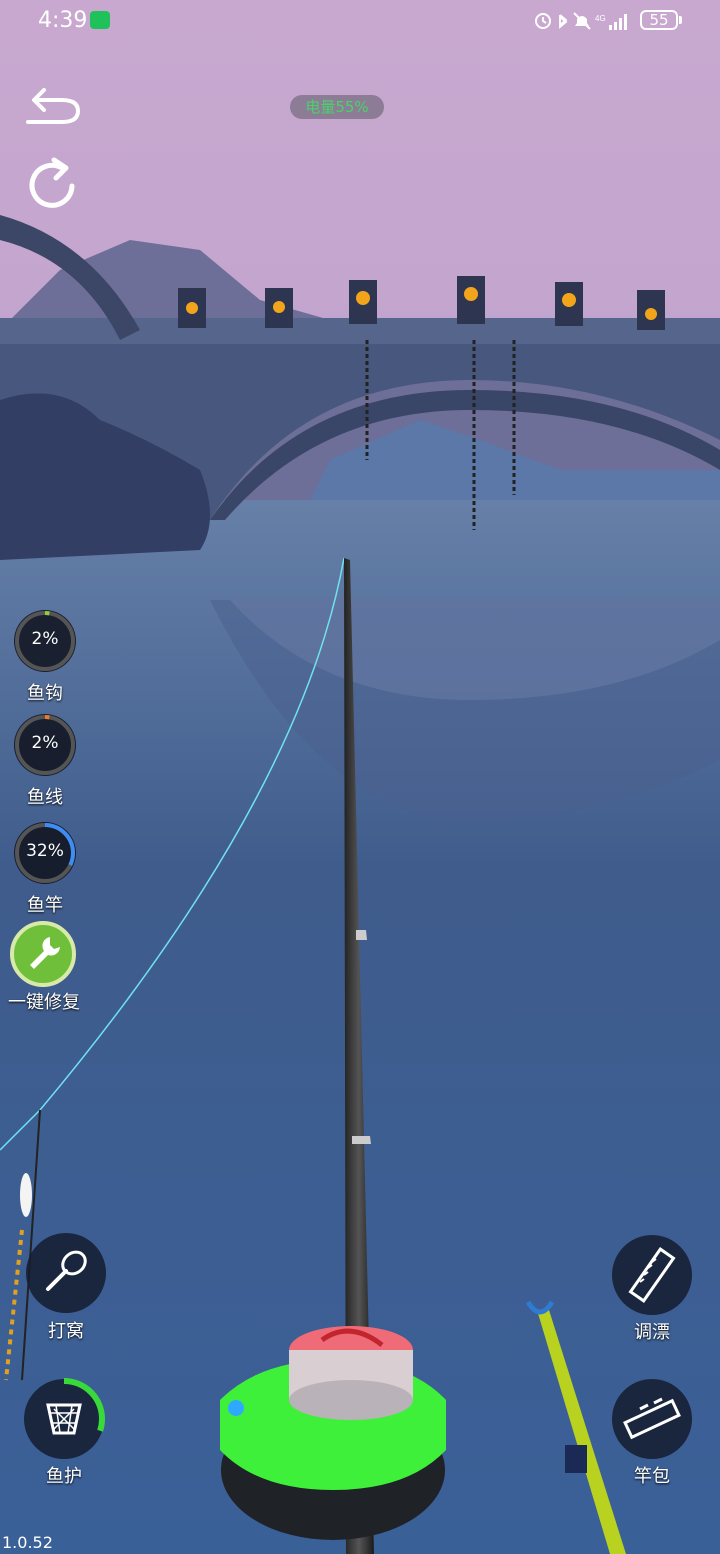 This screenshot has height=1554, width=720. Describe the element at coordinates (44, 1002) in the screenshot. I see `one-click-repair-label: 一键修复` at that location.